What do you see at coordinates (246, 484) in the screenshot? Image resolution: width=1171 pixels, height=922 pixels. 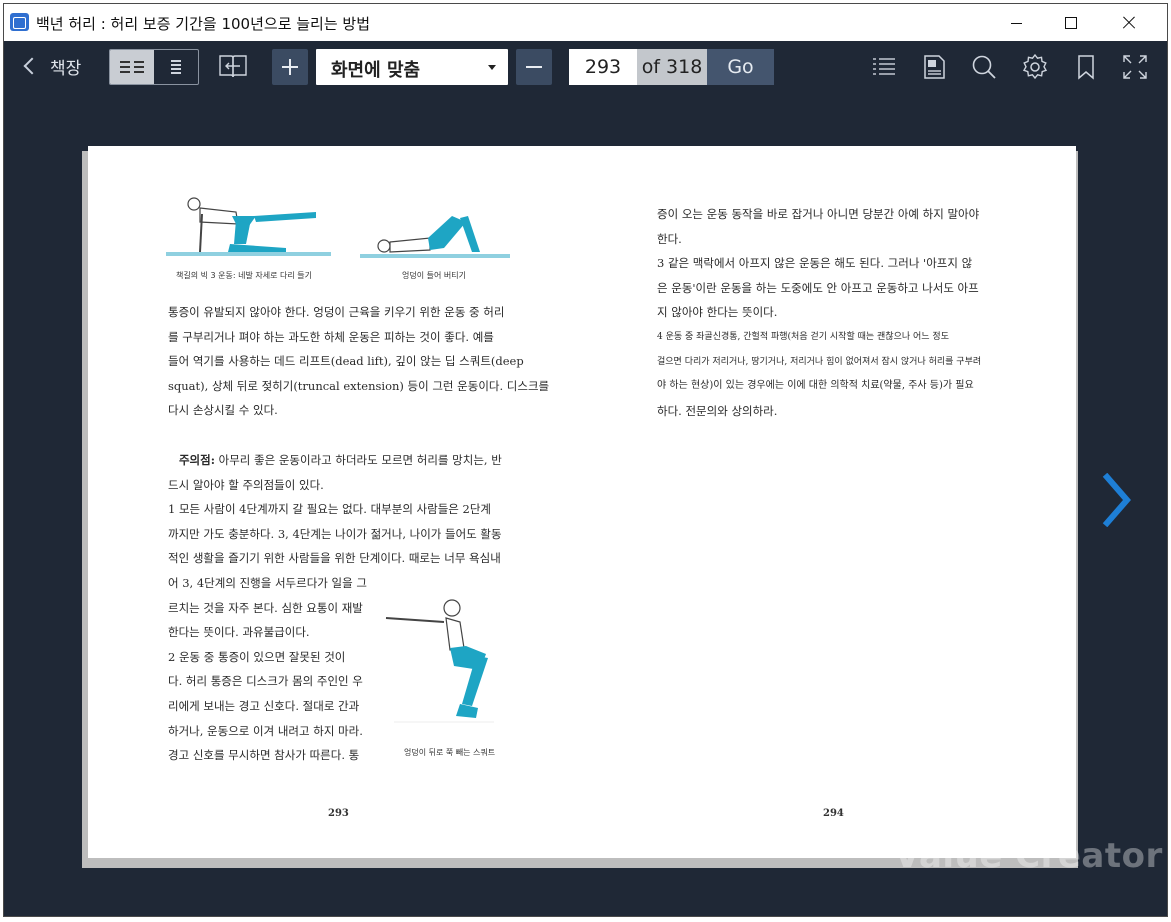 I see `text-line: 드시 알아야 할 주의점들이 있다.` at bounding box center [246, 484].